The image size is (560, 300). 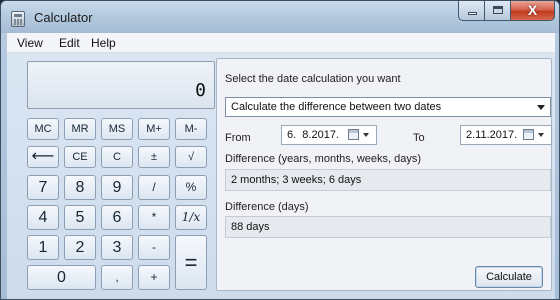 What do you see at coordinates (267, 207) in the screenshot?
I see `difference-days-label: Difference (days)` at bounding box center [267, 207].